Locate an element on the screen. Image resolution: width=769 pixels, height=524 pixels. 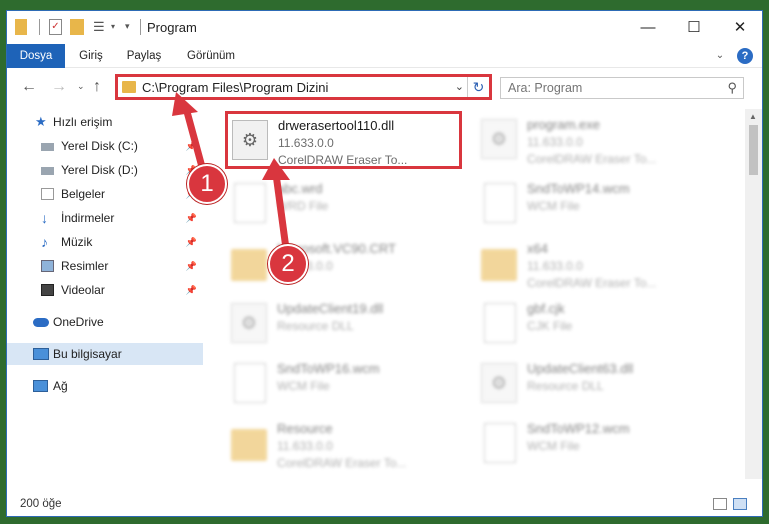
arrow-1-head is located at coordinates (185, 104).